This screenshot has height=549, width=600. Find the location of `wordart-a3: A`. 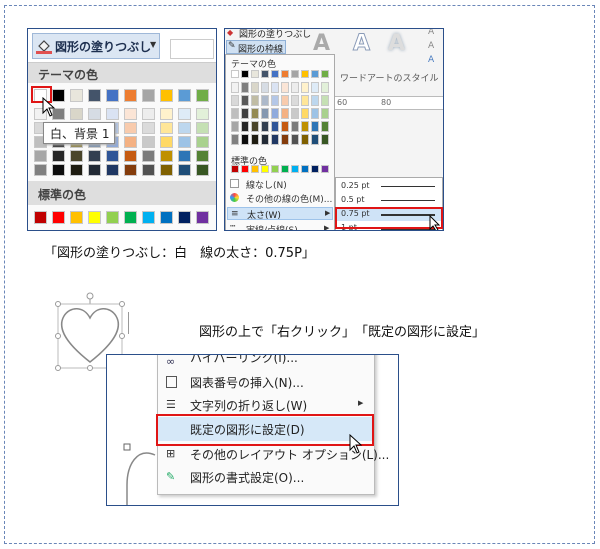

wordart-a3: A is located at coordinates (396, 43).